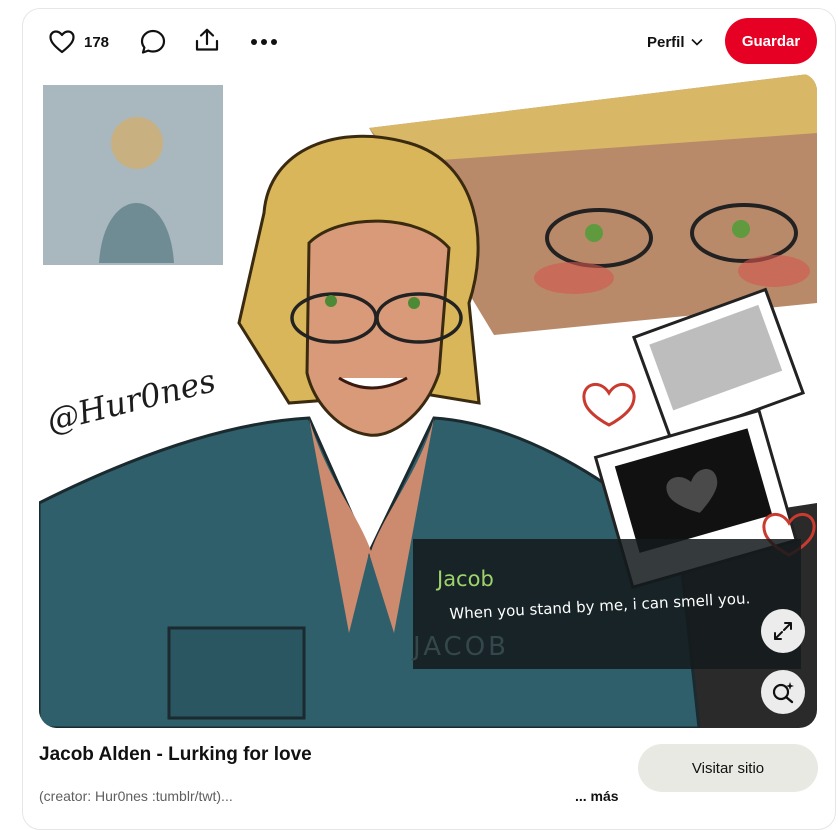 This screenshot has height=830, width=838. I want to click on description-more-link: ... más, so click(597, 796).